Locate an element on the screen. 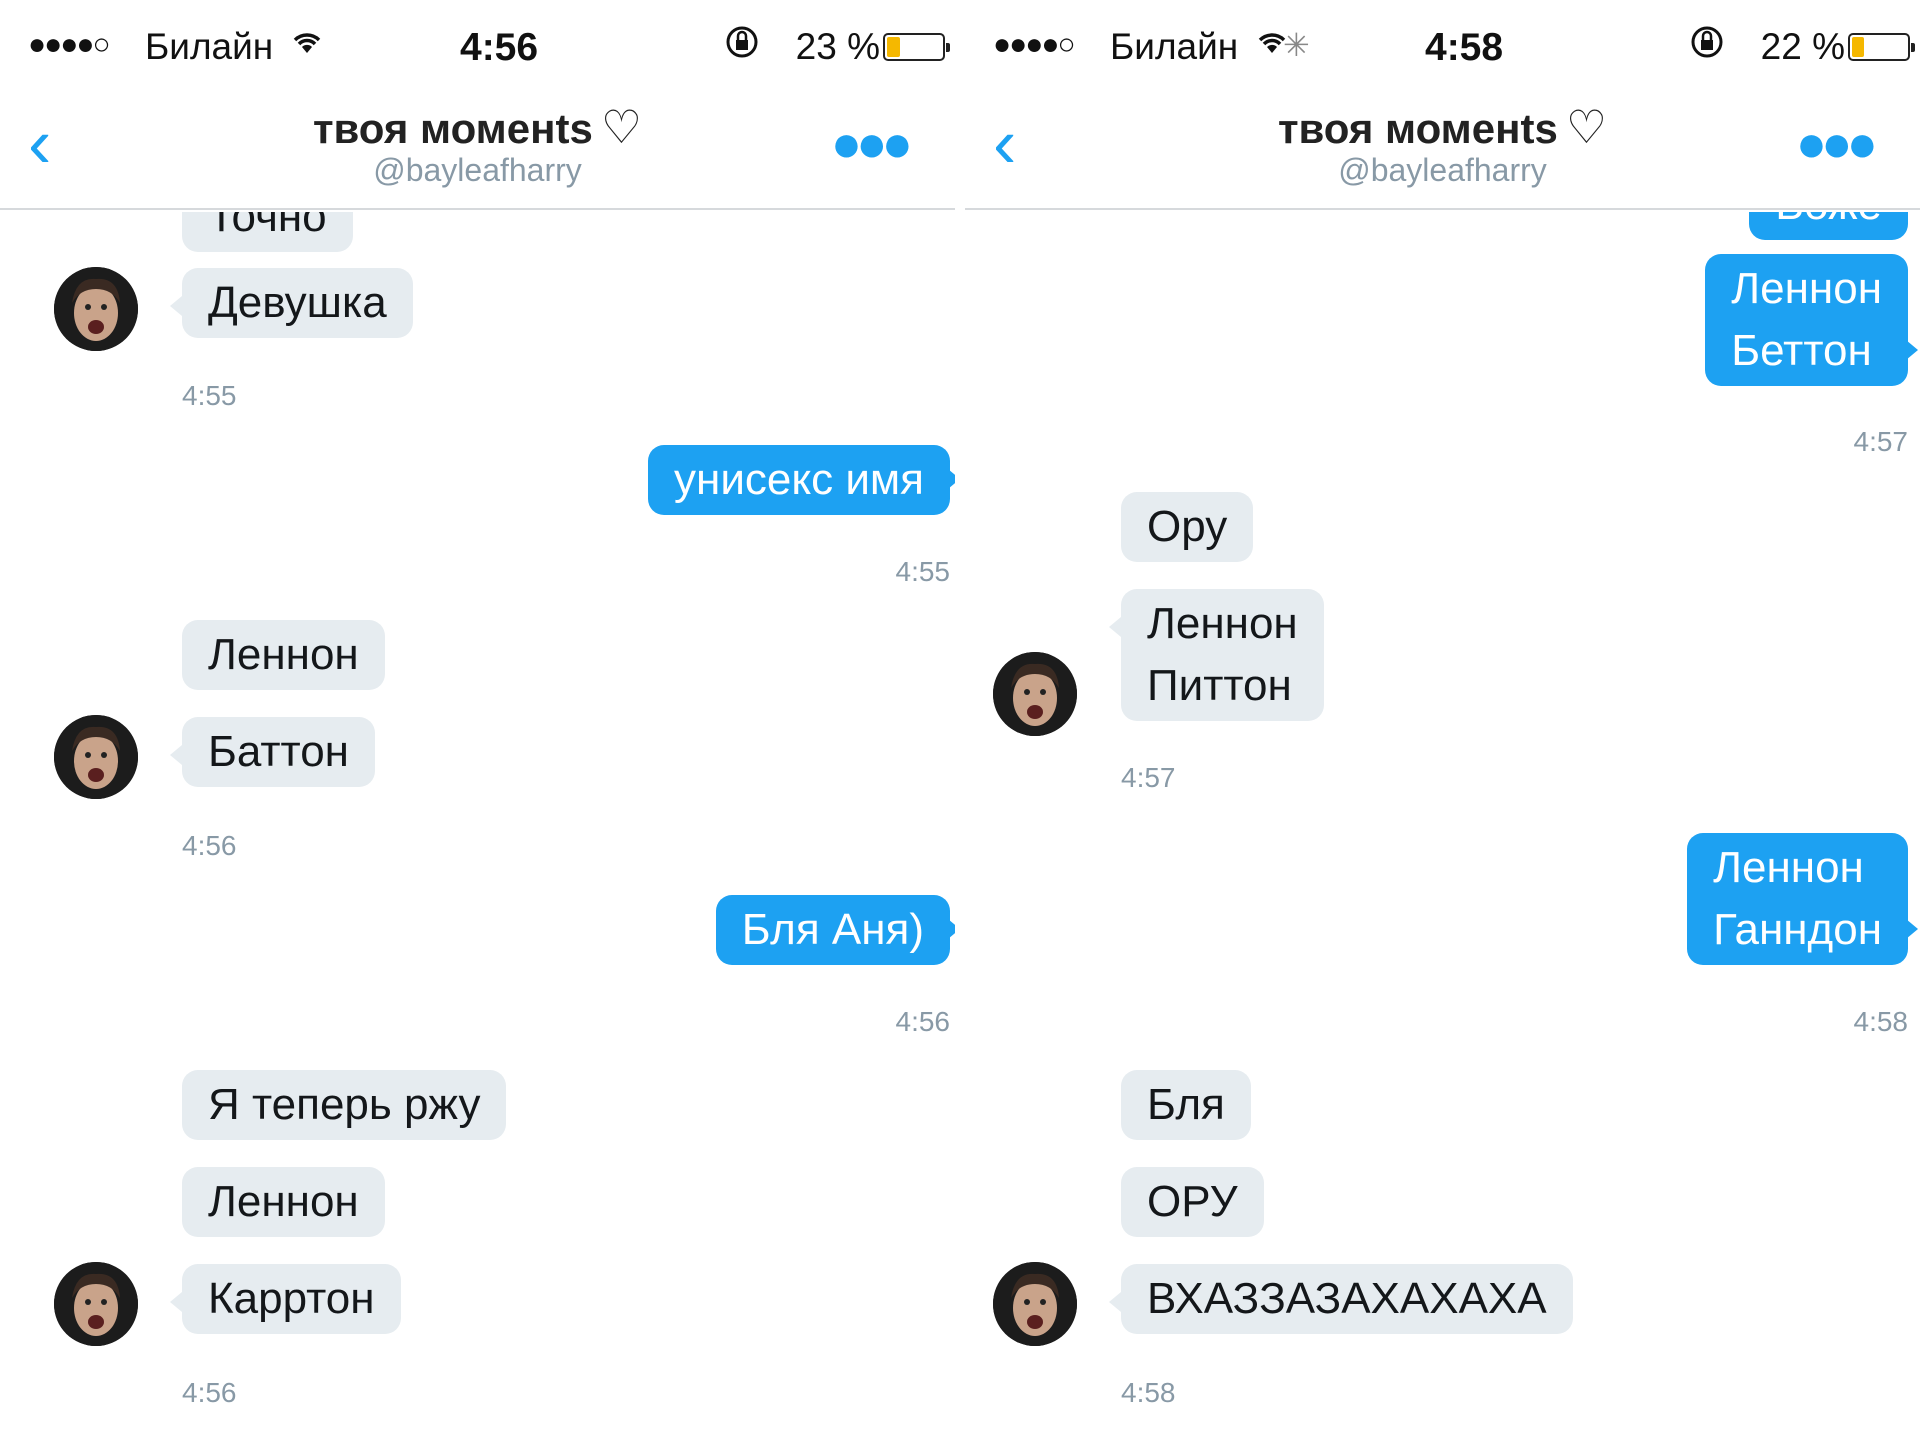  message-bubble-outgoing: Боже is located at coordinates (1828, 226).